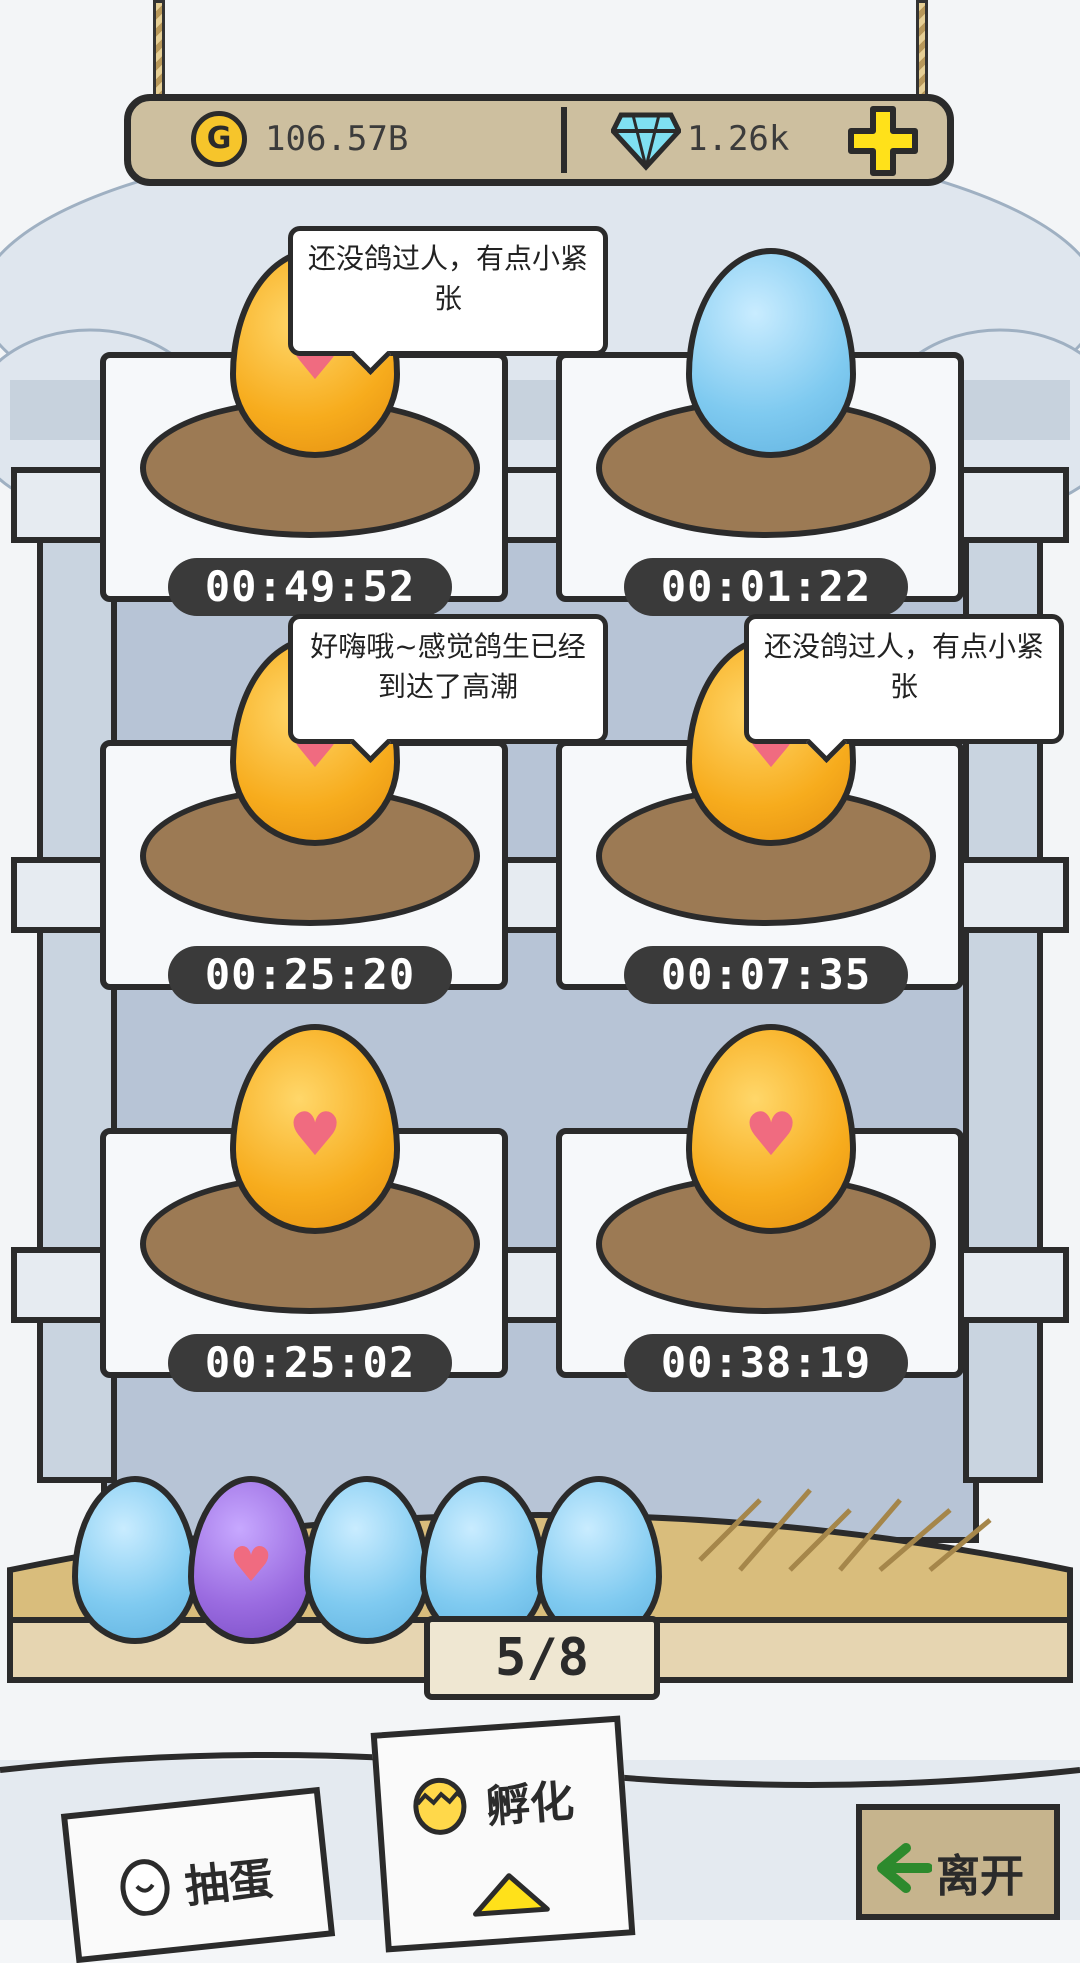 Image resolution: width=1080 pixels, height=1963 pixels. What do you see at coordinates (980, 1876) in the screenshot?
I see `leave-label: 离开` at bounding box center [980, 1876].